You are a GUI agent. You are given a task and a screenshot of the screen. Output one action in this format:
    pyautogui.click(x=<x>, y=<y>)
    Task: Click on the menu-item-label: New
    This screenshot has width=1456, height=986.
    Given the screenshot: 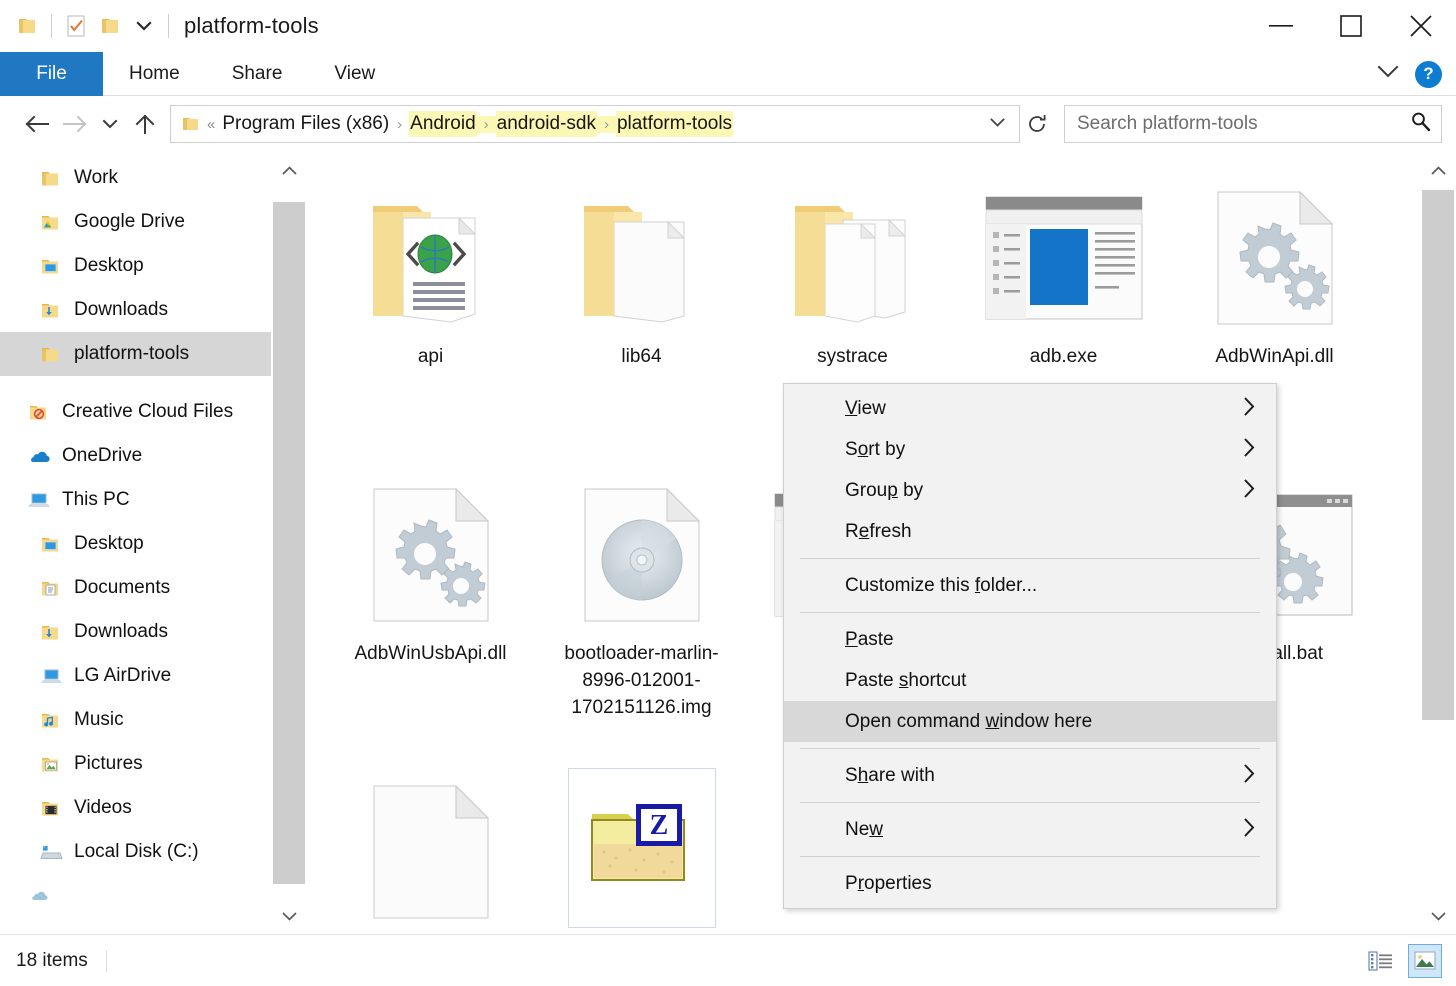 What is the action you would take?
    pyautogui.click(x=864, y=829)
    